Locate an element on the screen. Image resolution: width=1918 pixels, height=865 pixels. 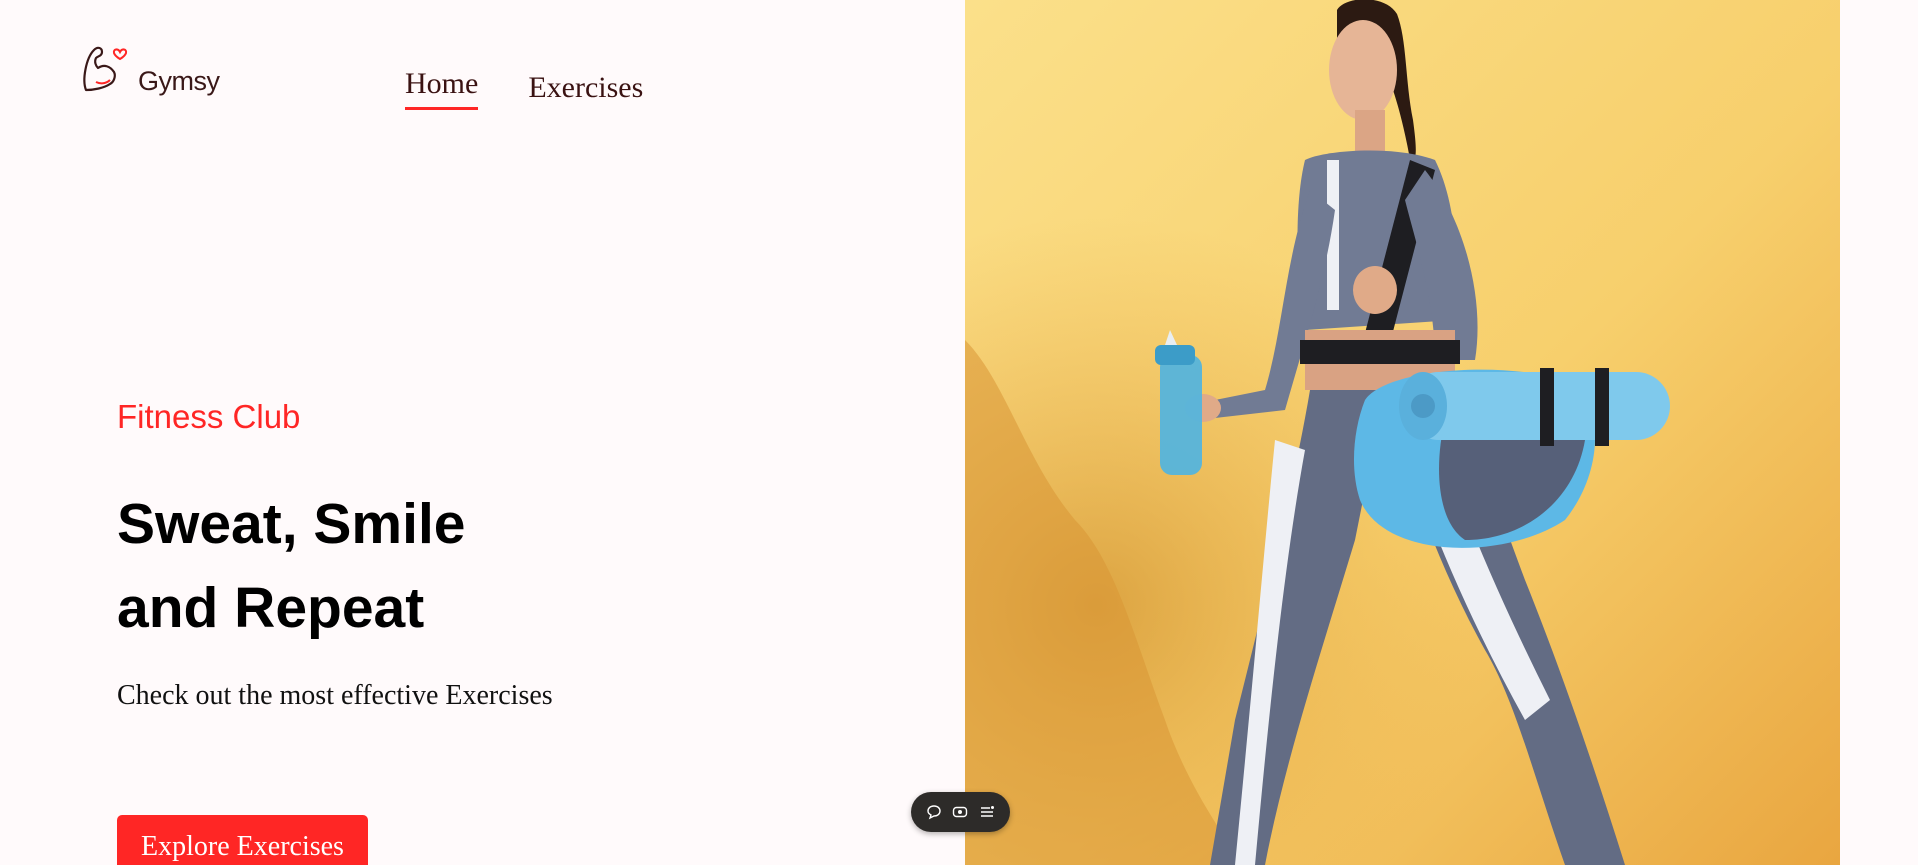
hero-headline-line1: Sweat, Smile is located at coordinates (291, 524).